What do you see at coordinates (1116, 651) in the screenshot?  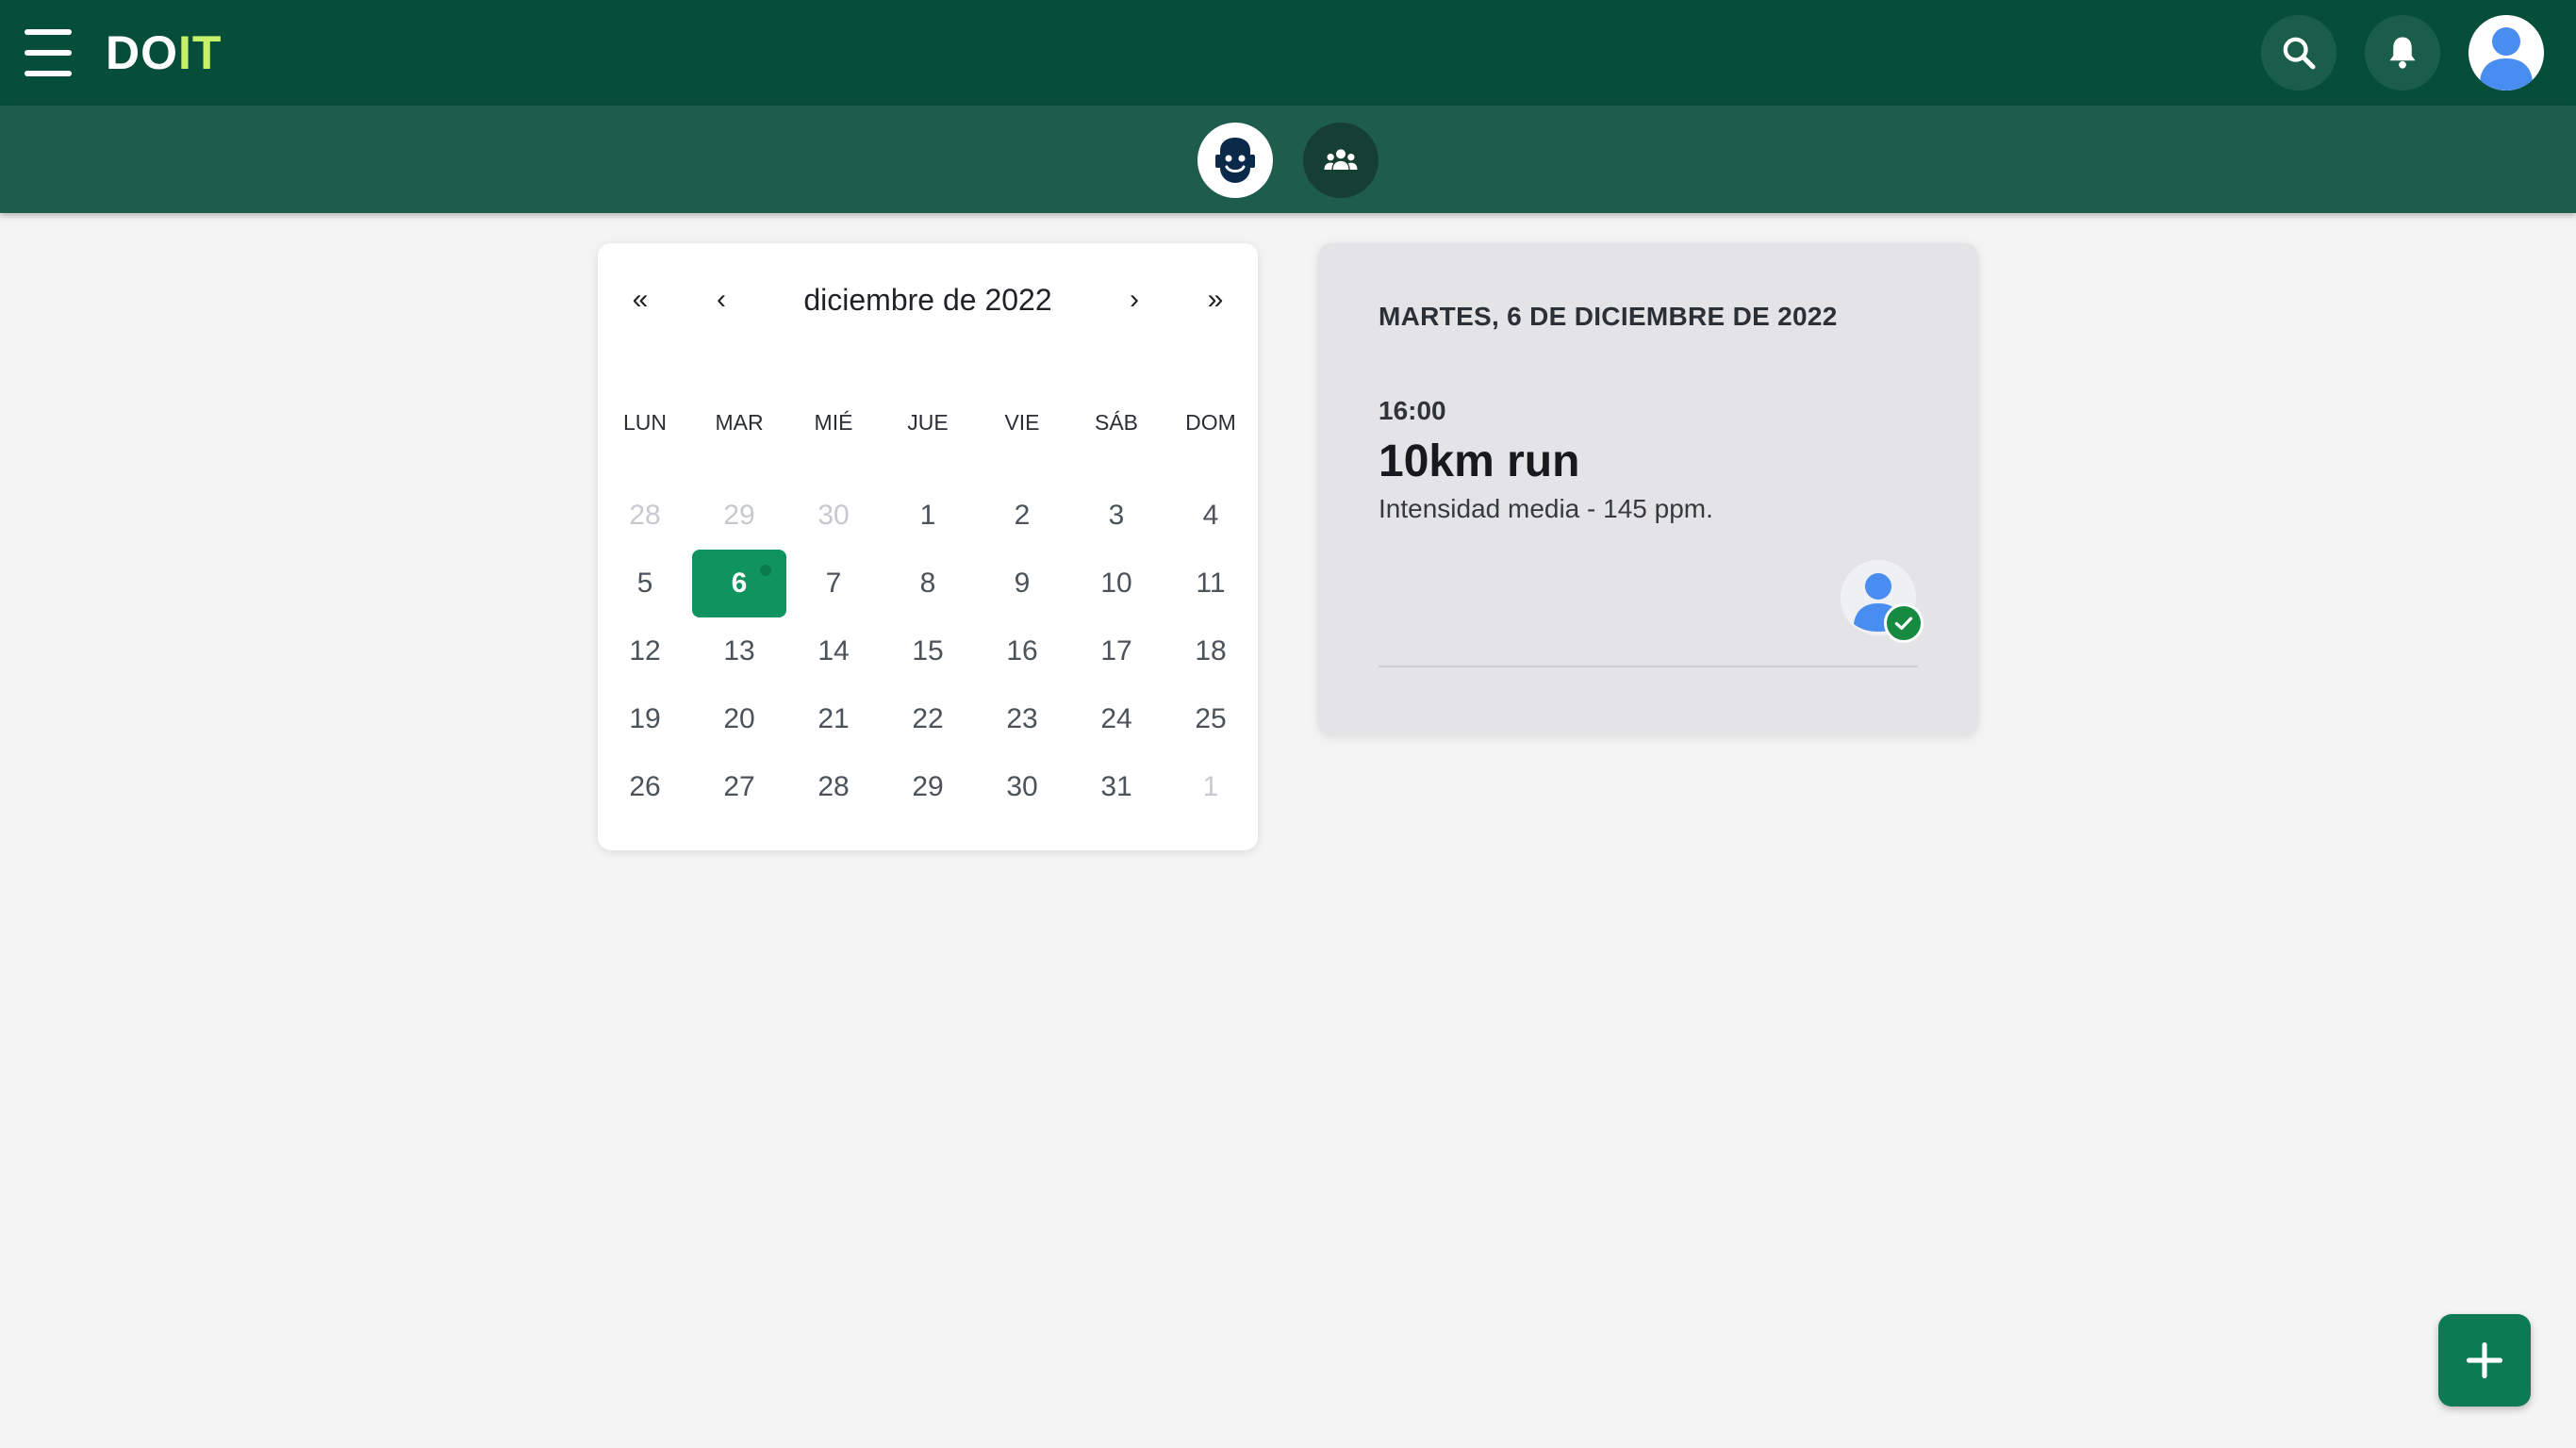 I see `calendar-day: 17` at bounding box center [1116, 651].